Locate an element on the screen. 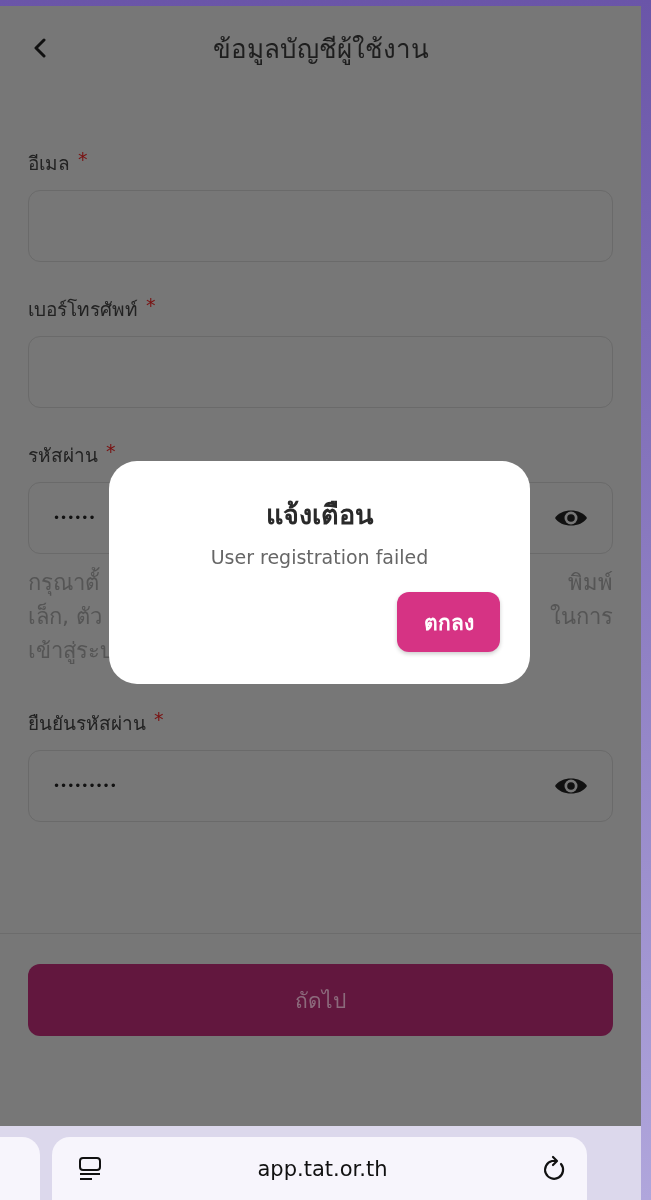 Image resolution: width=651 pixels, height=1200 pixels. back-icon is located at coordinates (40, 48).